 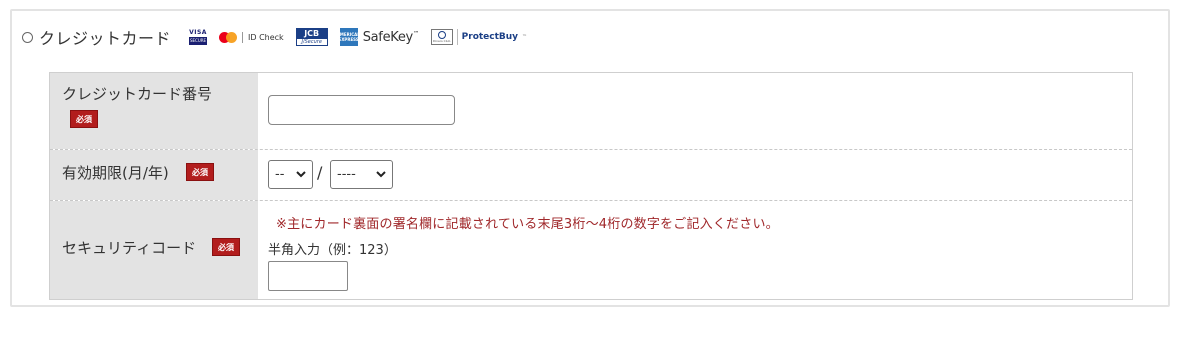 What do you see at coordinates (311, 37) in the screenshot?
I see `jcb-secure-logo: JCB J/Secure` at bounding box center [311, 37].